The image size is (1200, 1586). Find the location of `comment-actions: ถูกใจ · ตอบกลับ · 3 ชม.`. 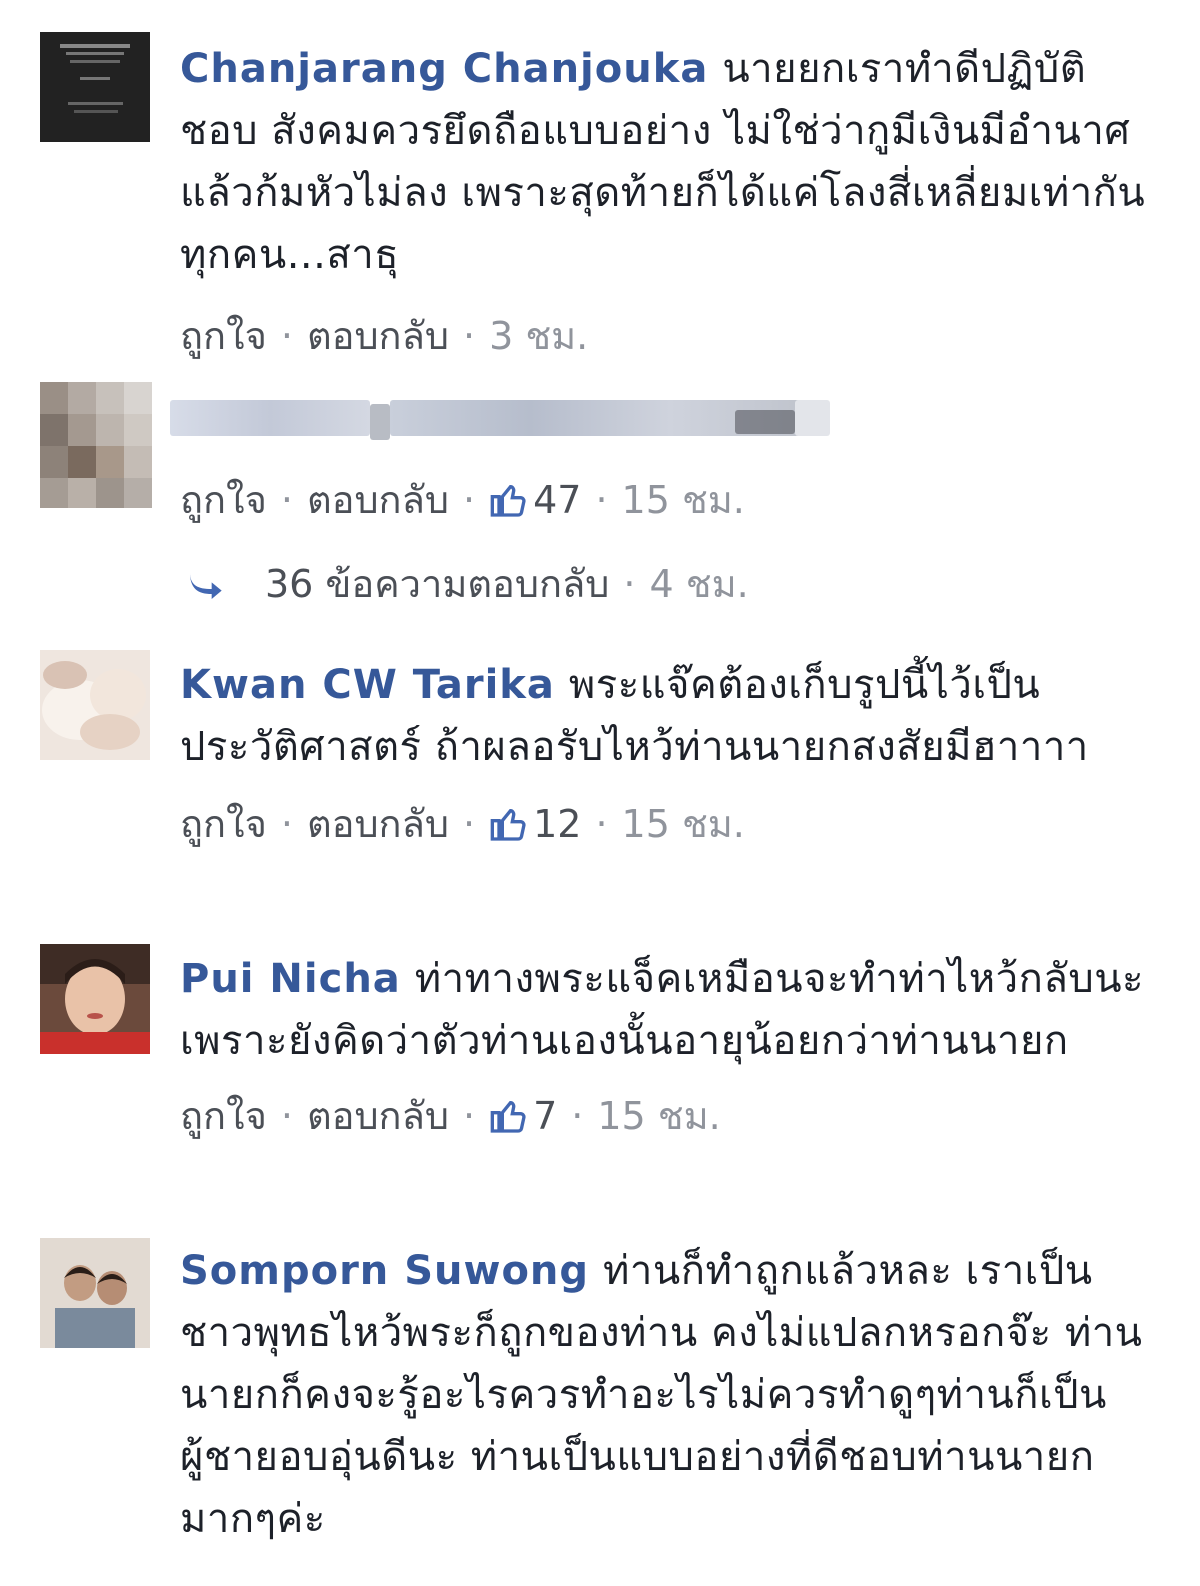

comment-actions: ถูกใจ · ตอบกลับ · 3 ชม. is located at coordinates (670, 336).